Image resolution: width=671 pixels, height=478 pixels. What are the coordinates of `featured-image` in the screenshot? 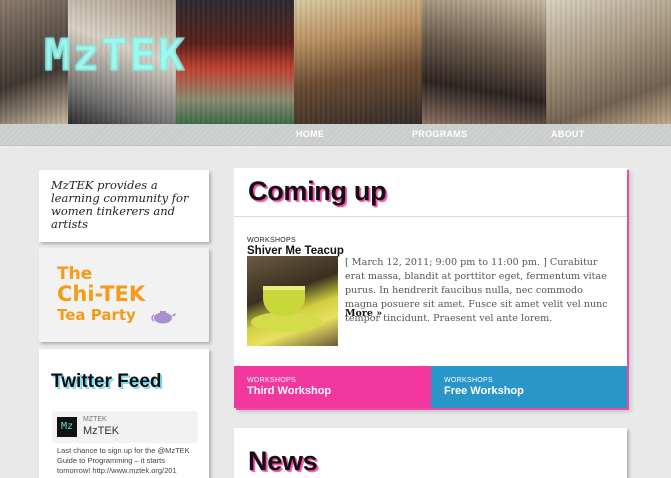 It's located at (292, 301).